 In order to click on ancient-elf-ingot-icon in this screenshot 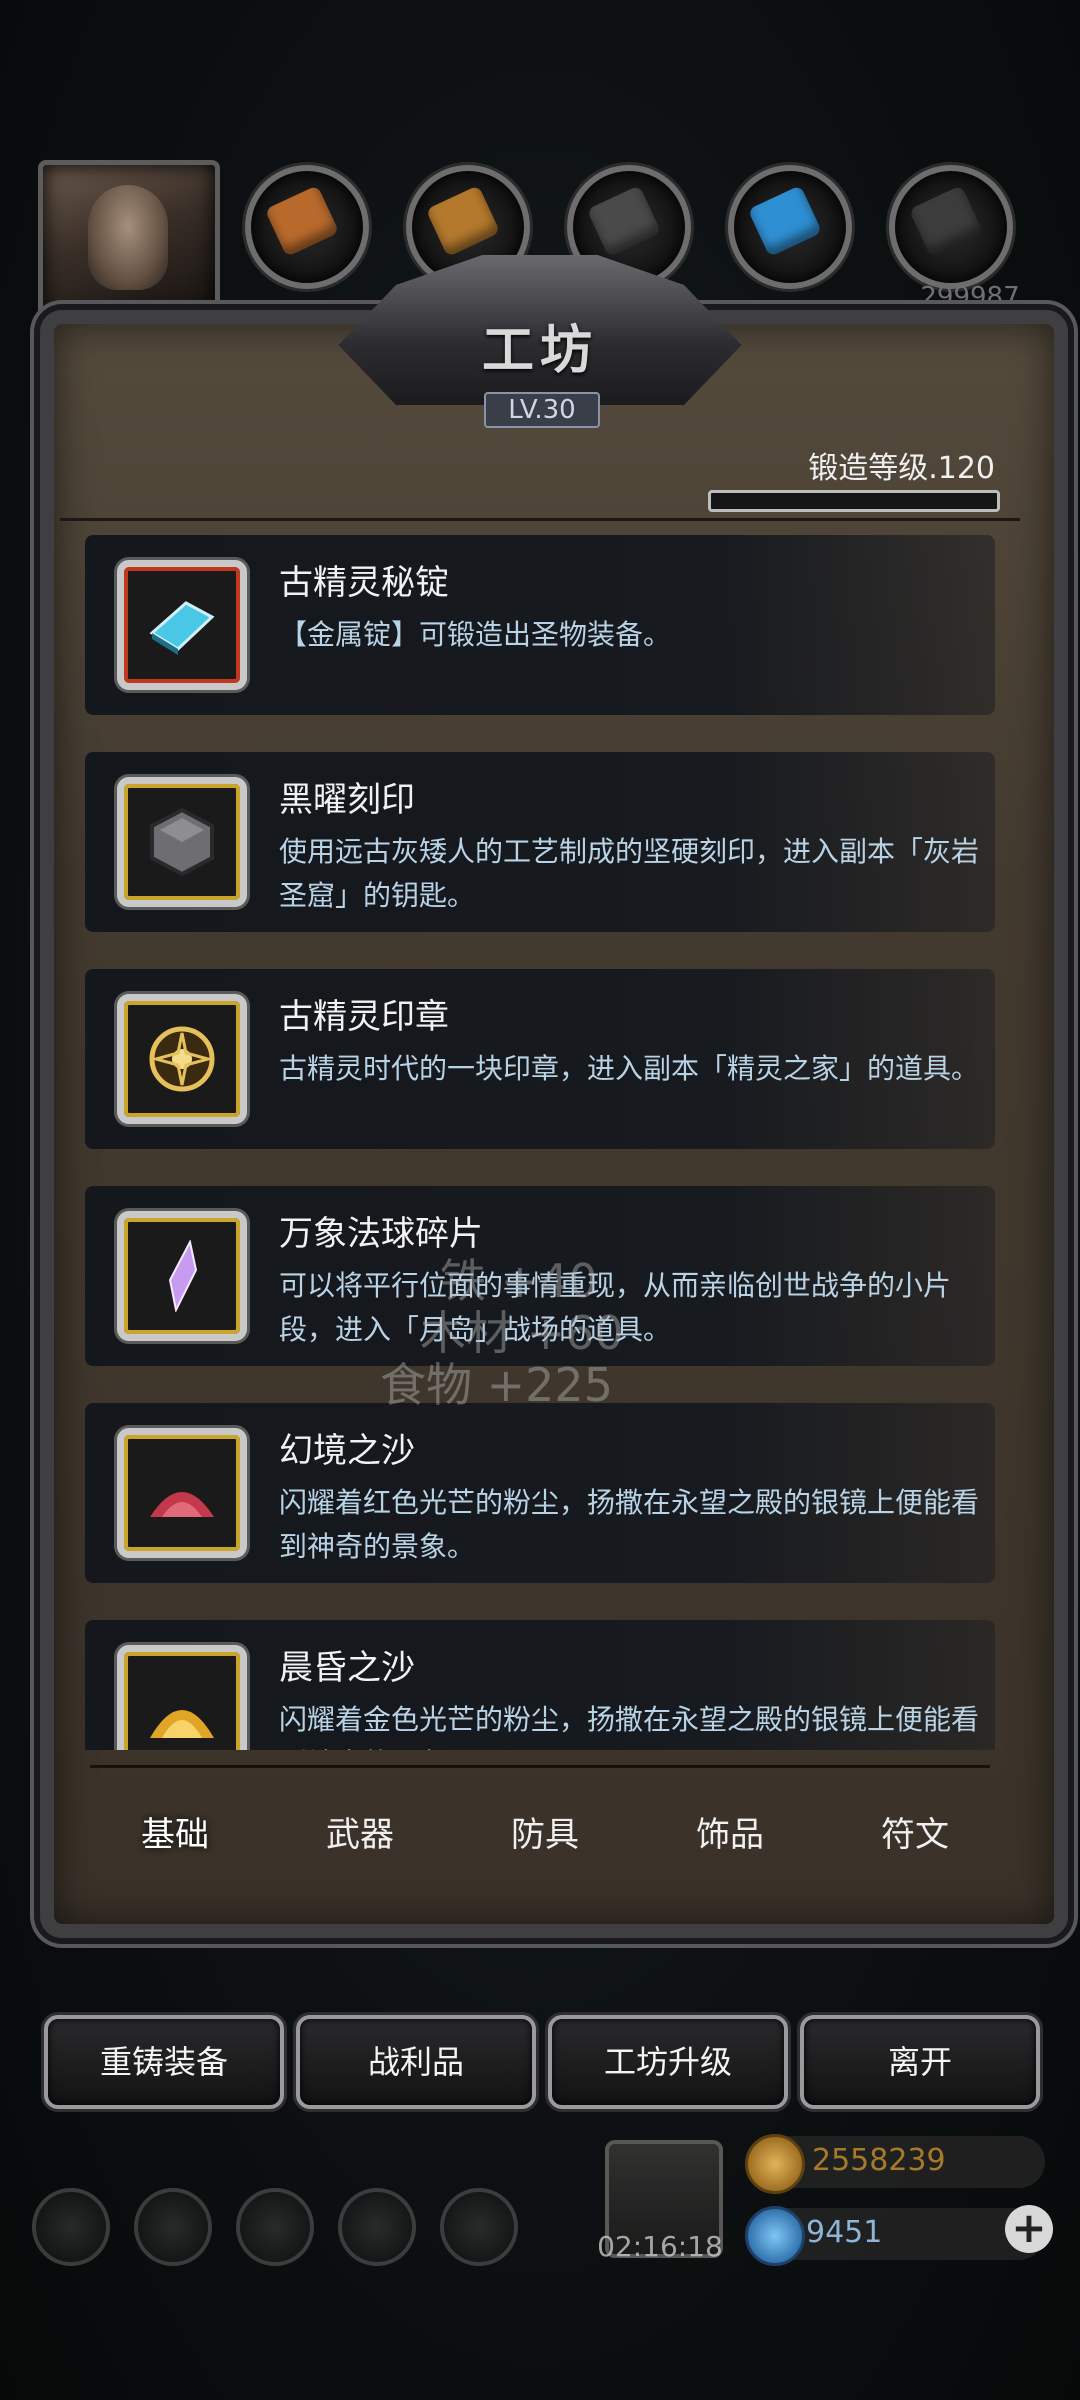, I will do `click(182, 625)`.